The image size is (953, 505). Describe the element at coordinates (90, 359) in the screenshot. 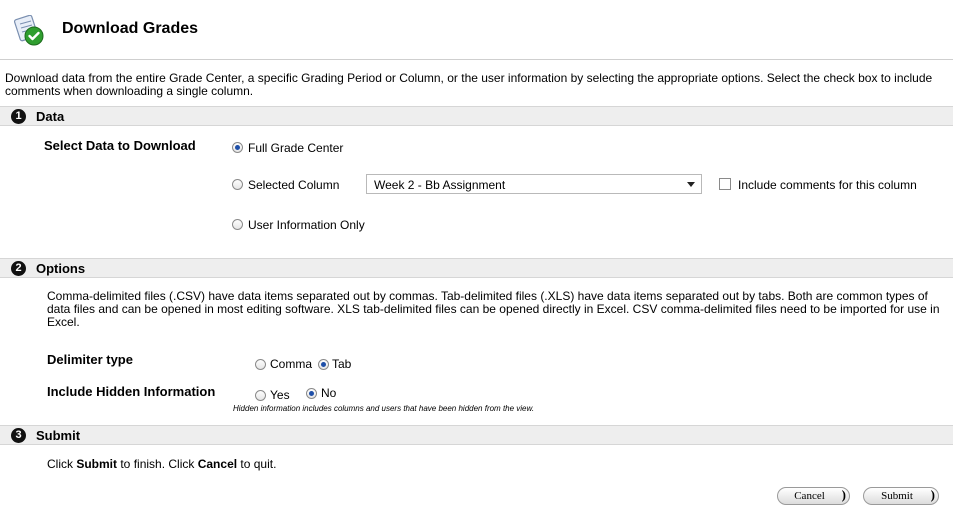

I see `delimiter-type-label: Delimiter type` at that location.